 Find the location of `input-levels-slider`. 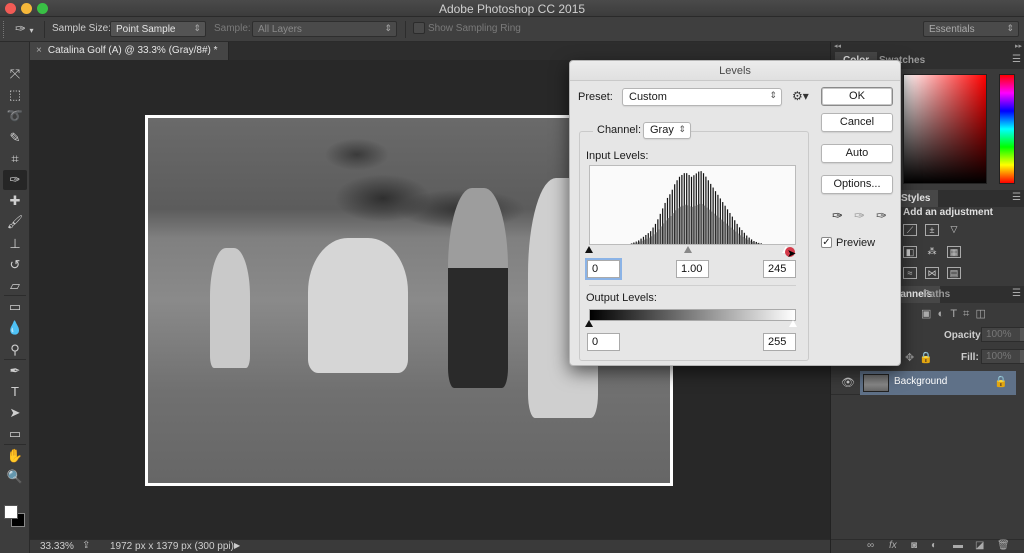

input-levels-slider is located at coordinates (690, 249).